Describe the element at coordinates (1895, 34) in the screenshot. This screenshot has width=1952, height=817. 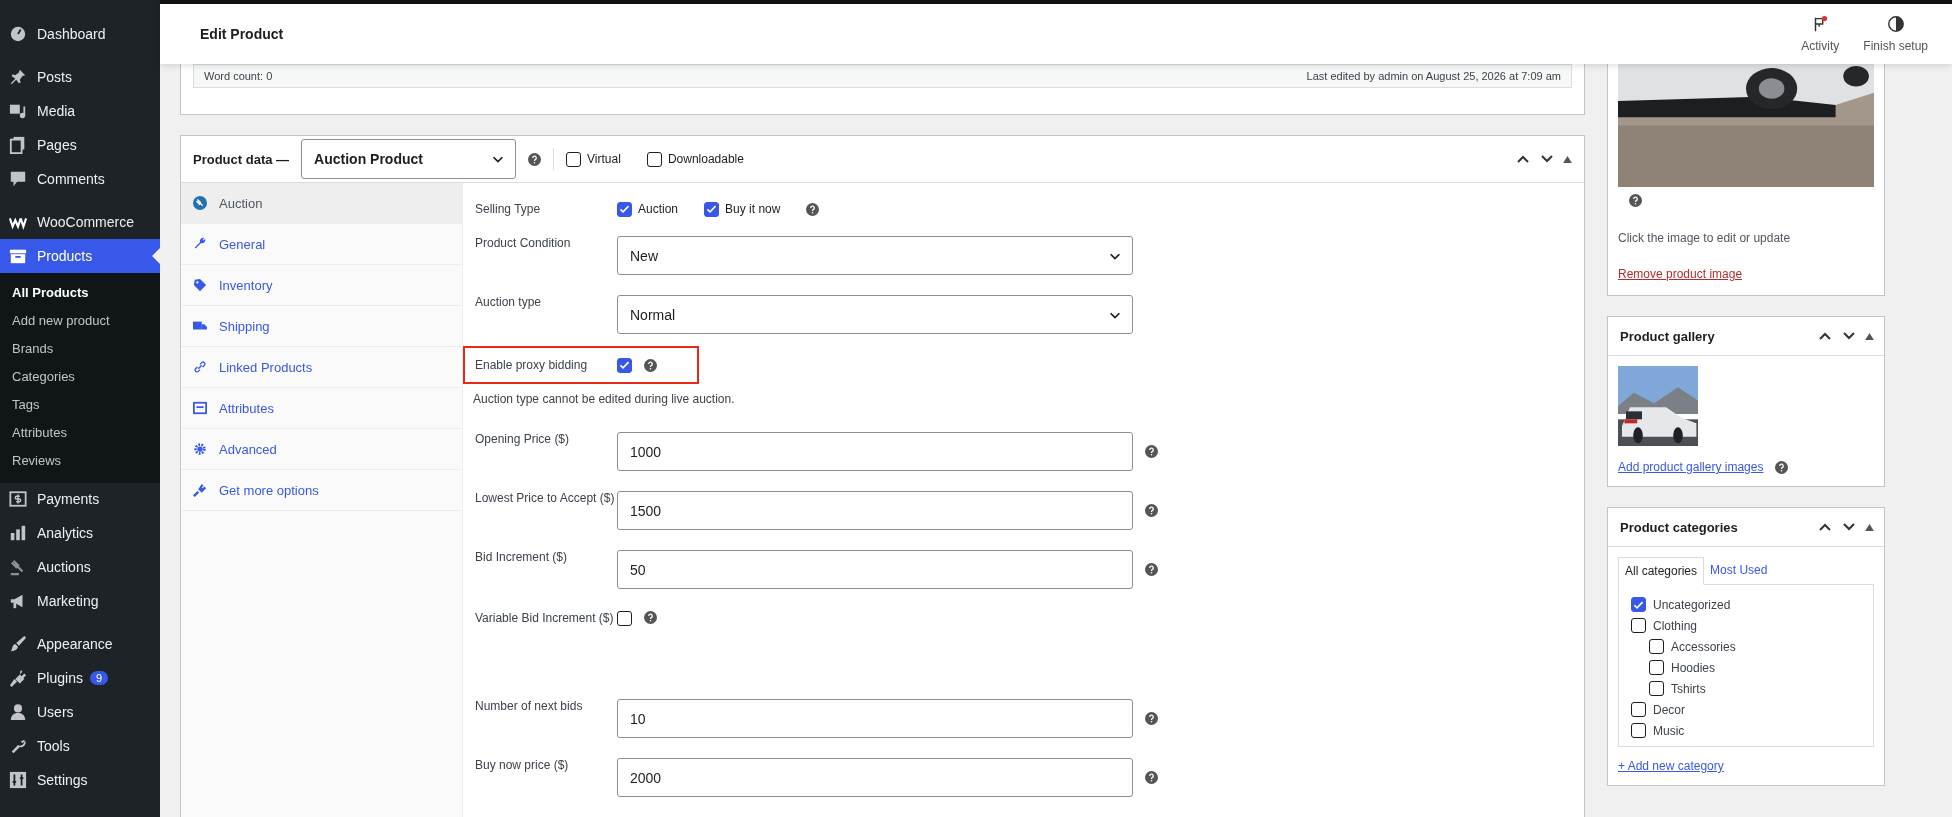
I see `header-action: Finish setup` at that location.